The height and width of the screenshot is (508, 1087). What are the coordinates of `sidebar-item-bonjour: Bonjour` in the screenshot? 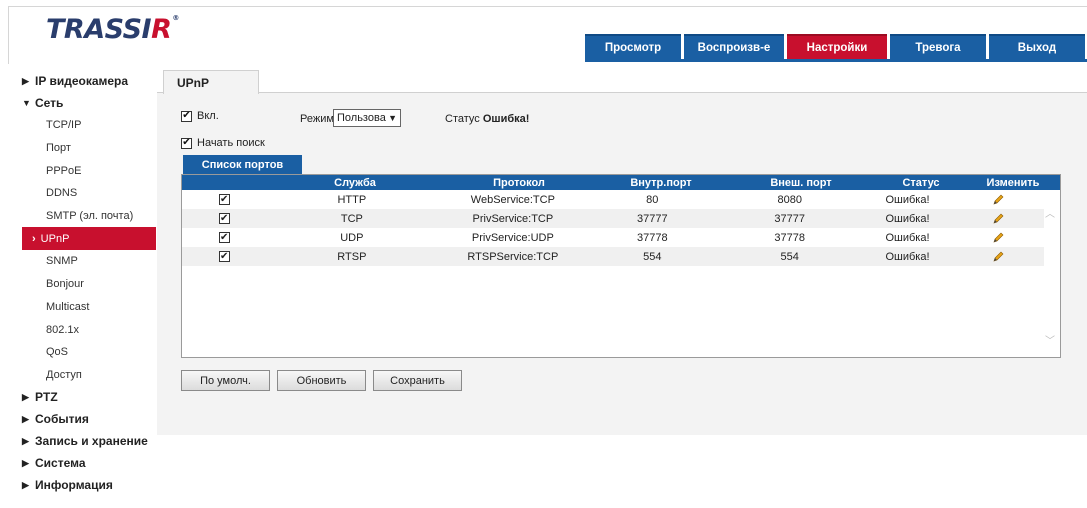 It's located at (89, 284).